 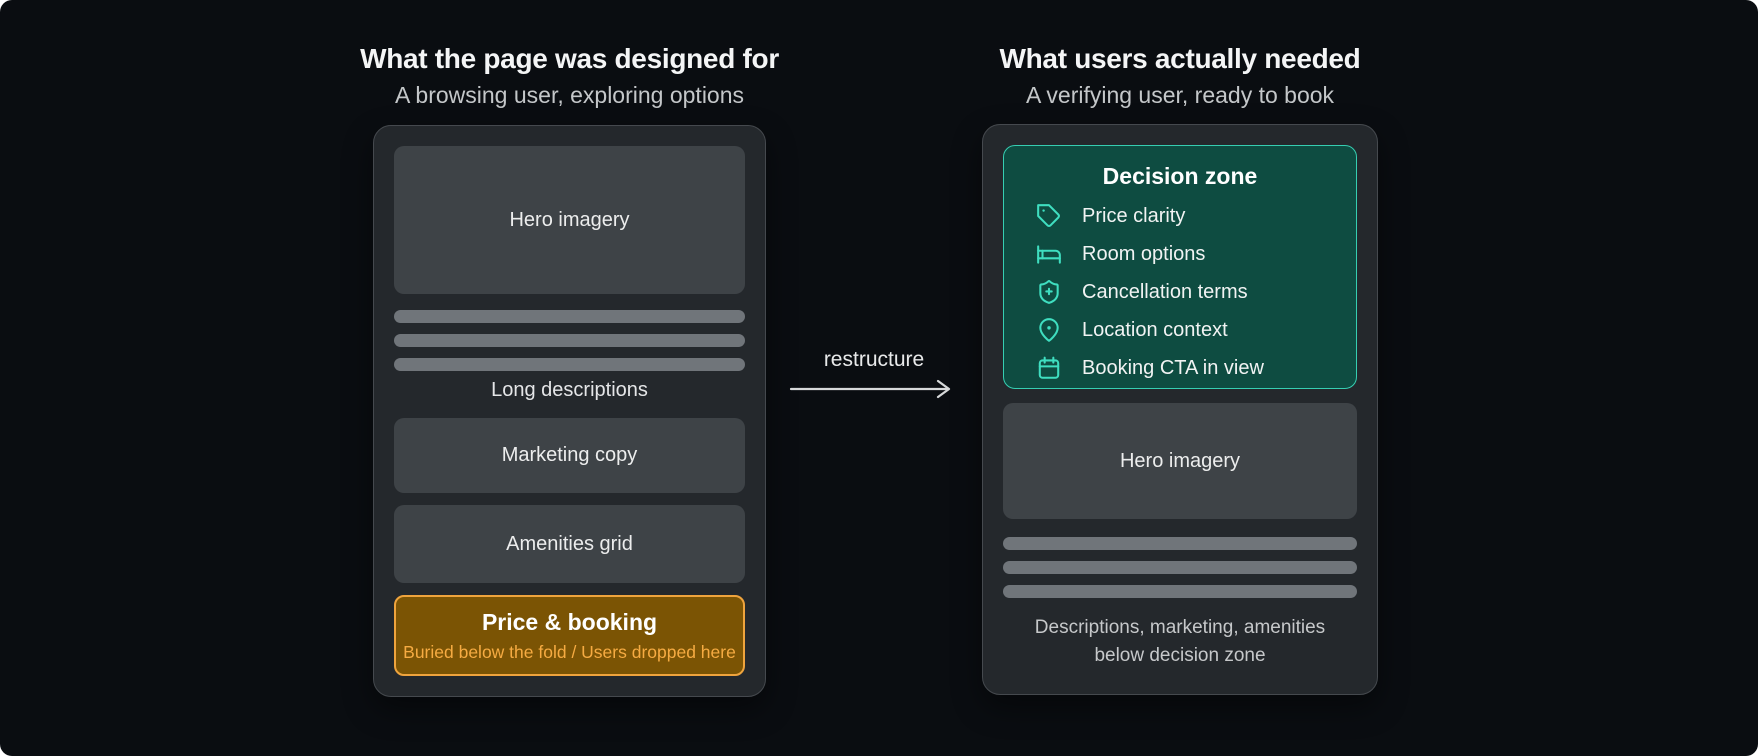 What do you see at coordinates (1180, 94) in the screenshot?
I see `right-subtitle: A verifying user, ready to book` at bounding box center [1180, 94].